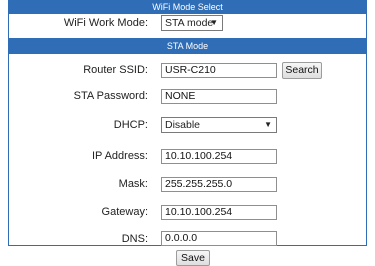  Describe the element at coordinates (187, 46) in the screenshot. I see `sta-mode-header: STA Mode` at that location.